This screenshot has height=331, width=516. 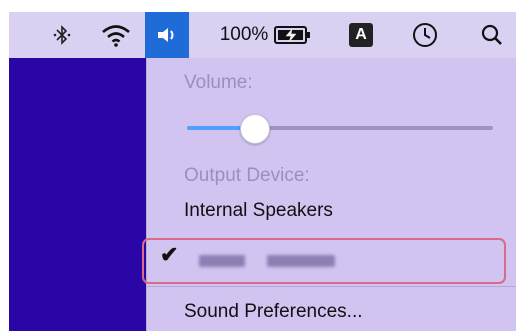 I want to click on volume-slider-knob, so click(x=255, y=129).